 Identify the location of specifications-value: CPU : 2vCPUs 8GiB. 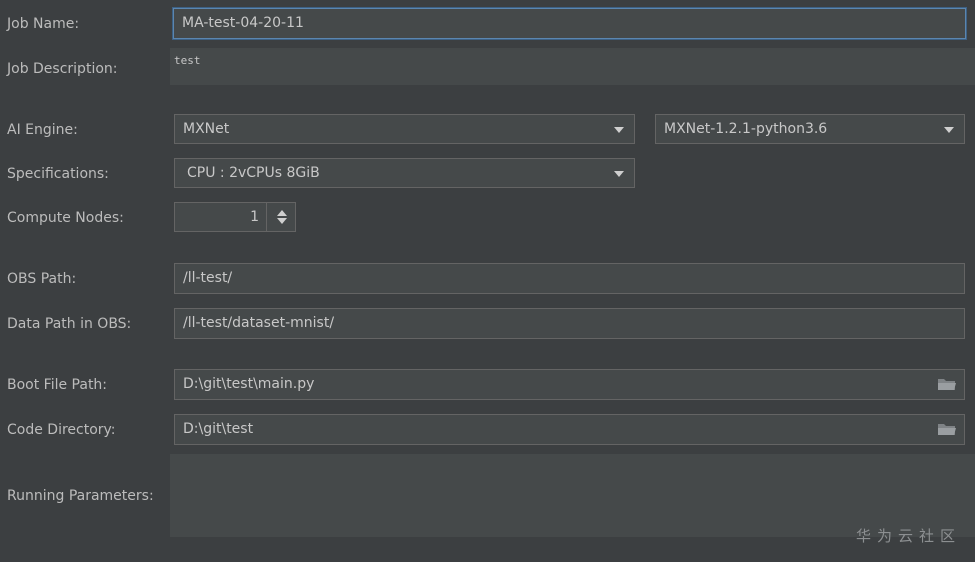
(253, 173).